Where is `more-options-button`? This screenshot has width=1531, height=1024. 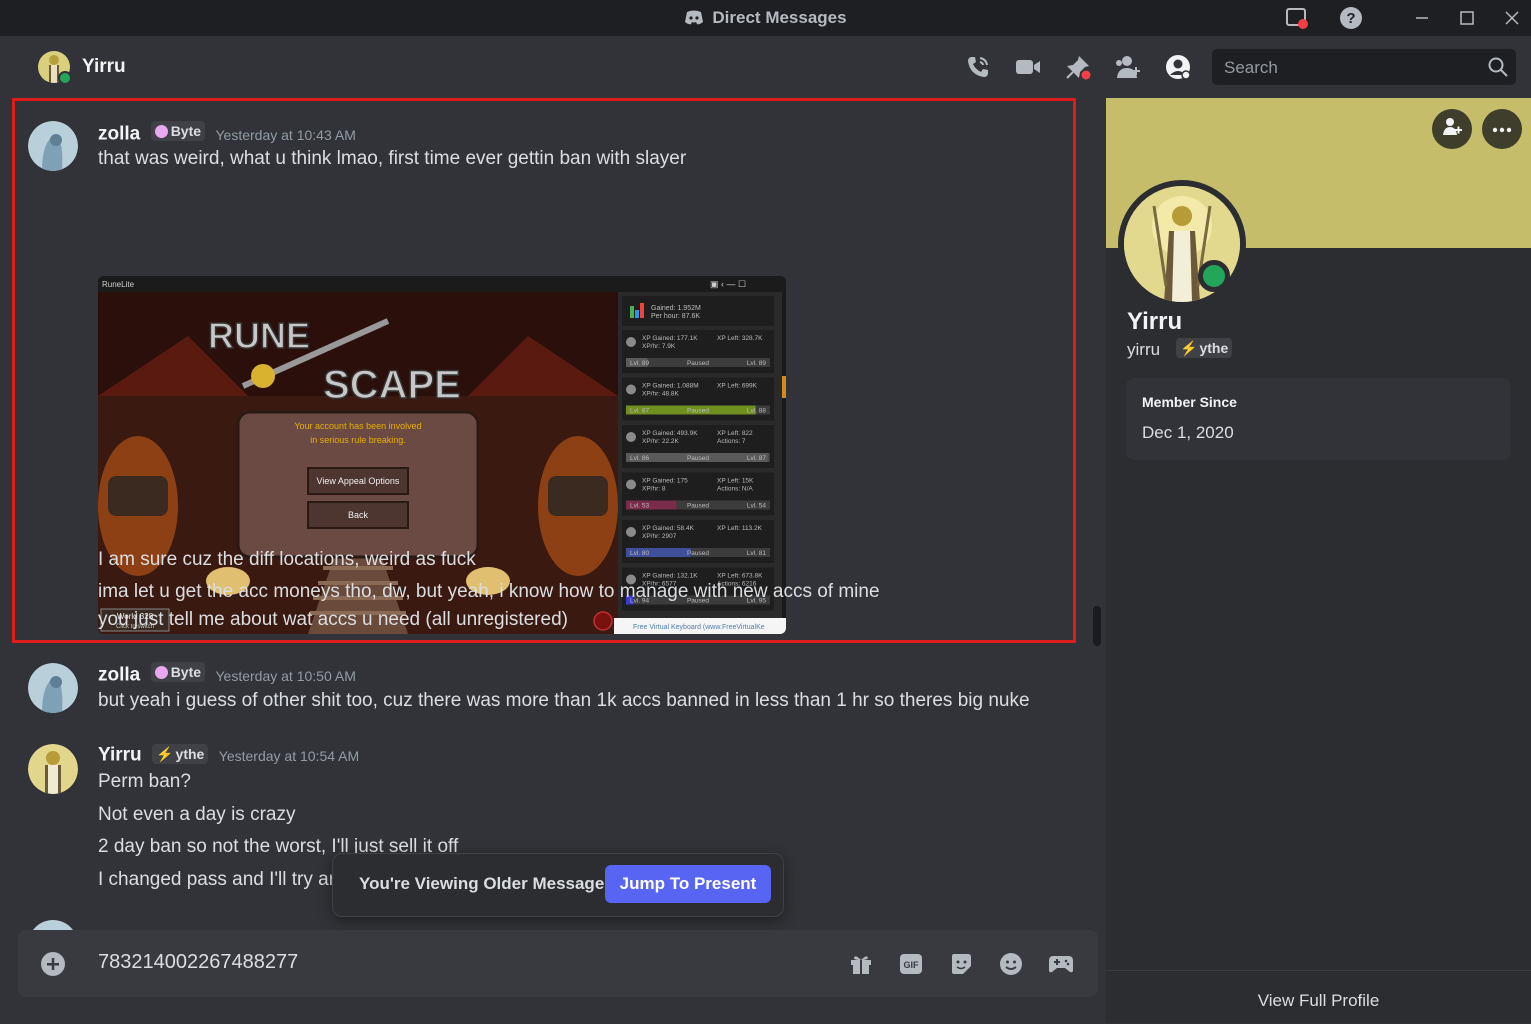
more-options-button is located at coordinates (1502, 129).